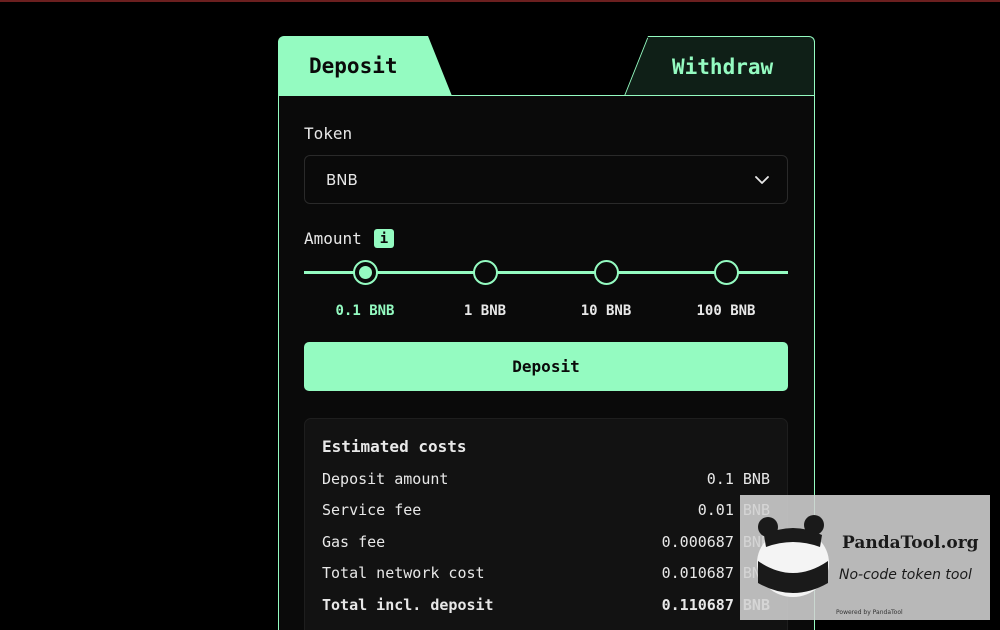  I want to click on cost-row-total-incl-deposit: Total incl. deposit 0.110687 BNB, so click(546, 605).